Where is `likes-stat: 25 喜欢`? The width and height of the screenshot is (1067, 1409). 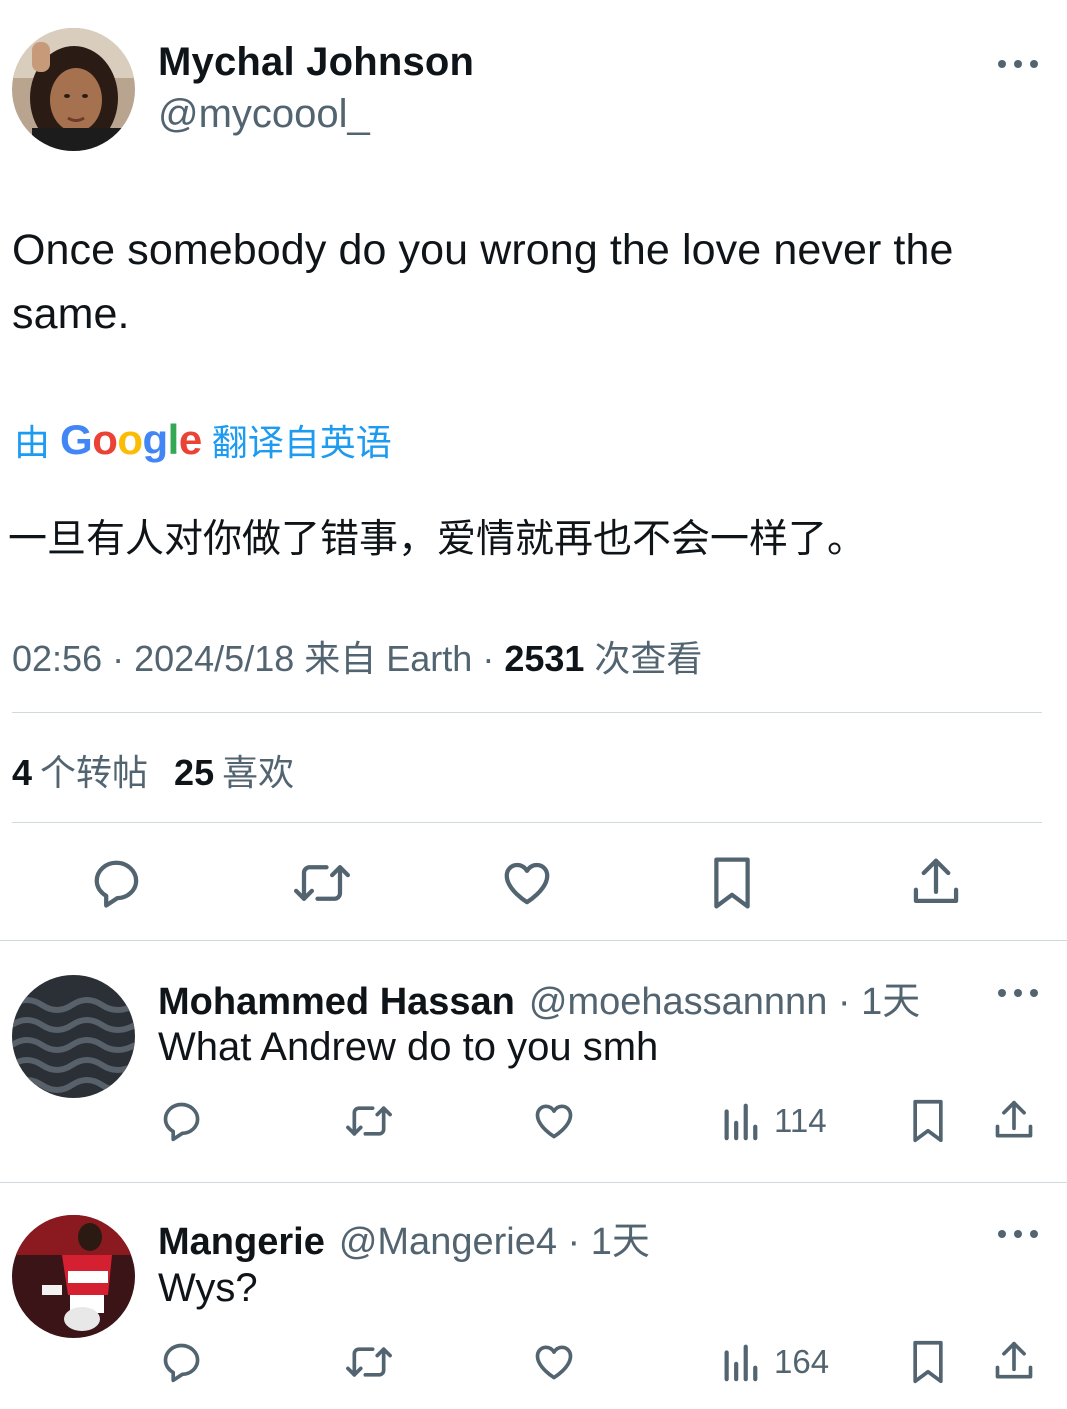
likes-stat: 25 喜欢 is located at coordinates (234, 770).